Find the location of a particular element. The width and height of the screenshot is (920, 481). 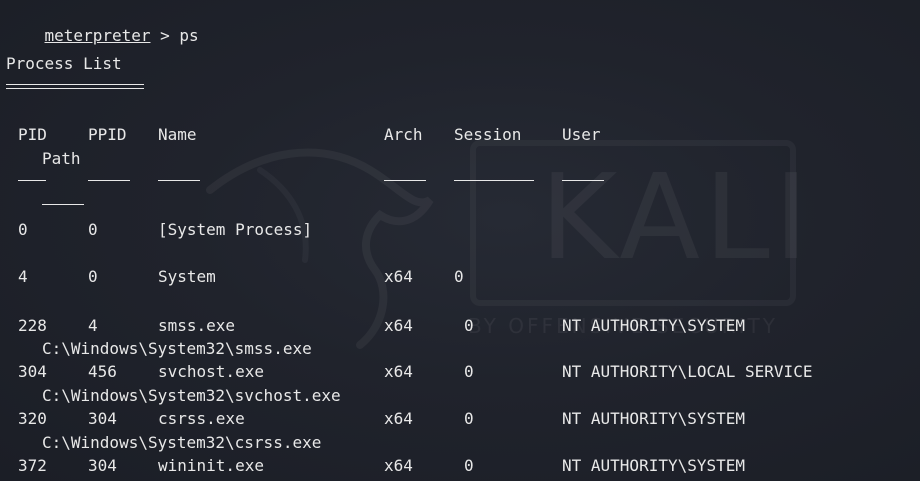

col-header-arch: Arch is located at coordinates (403, 134).